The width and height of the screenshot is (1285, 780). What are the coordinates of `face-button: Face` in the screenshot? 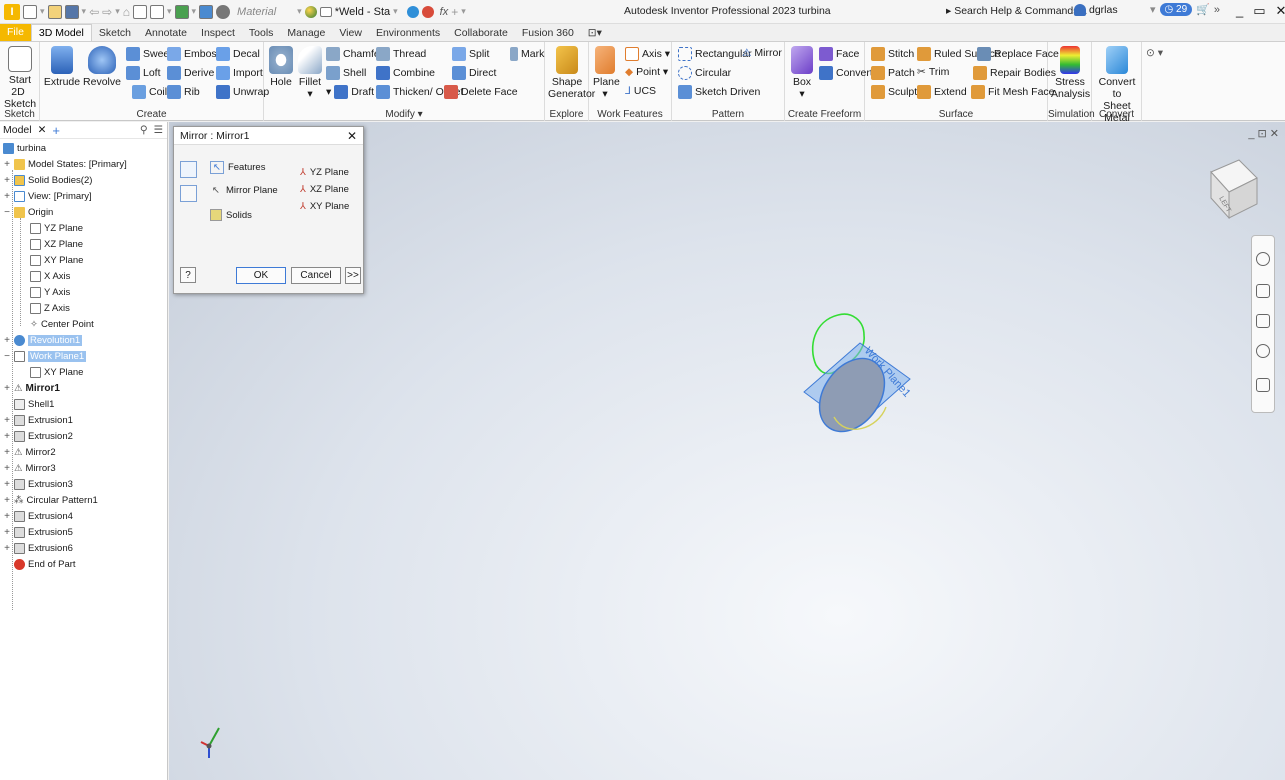 It's located at (839, 54).